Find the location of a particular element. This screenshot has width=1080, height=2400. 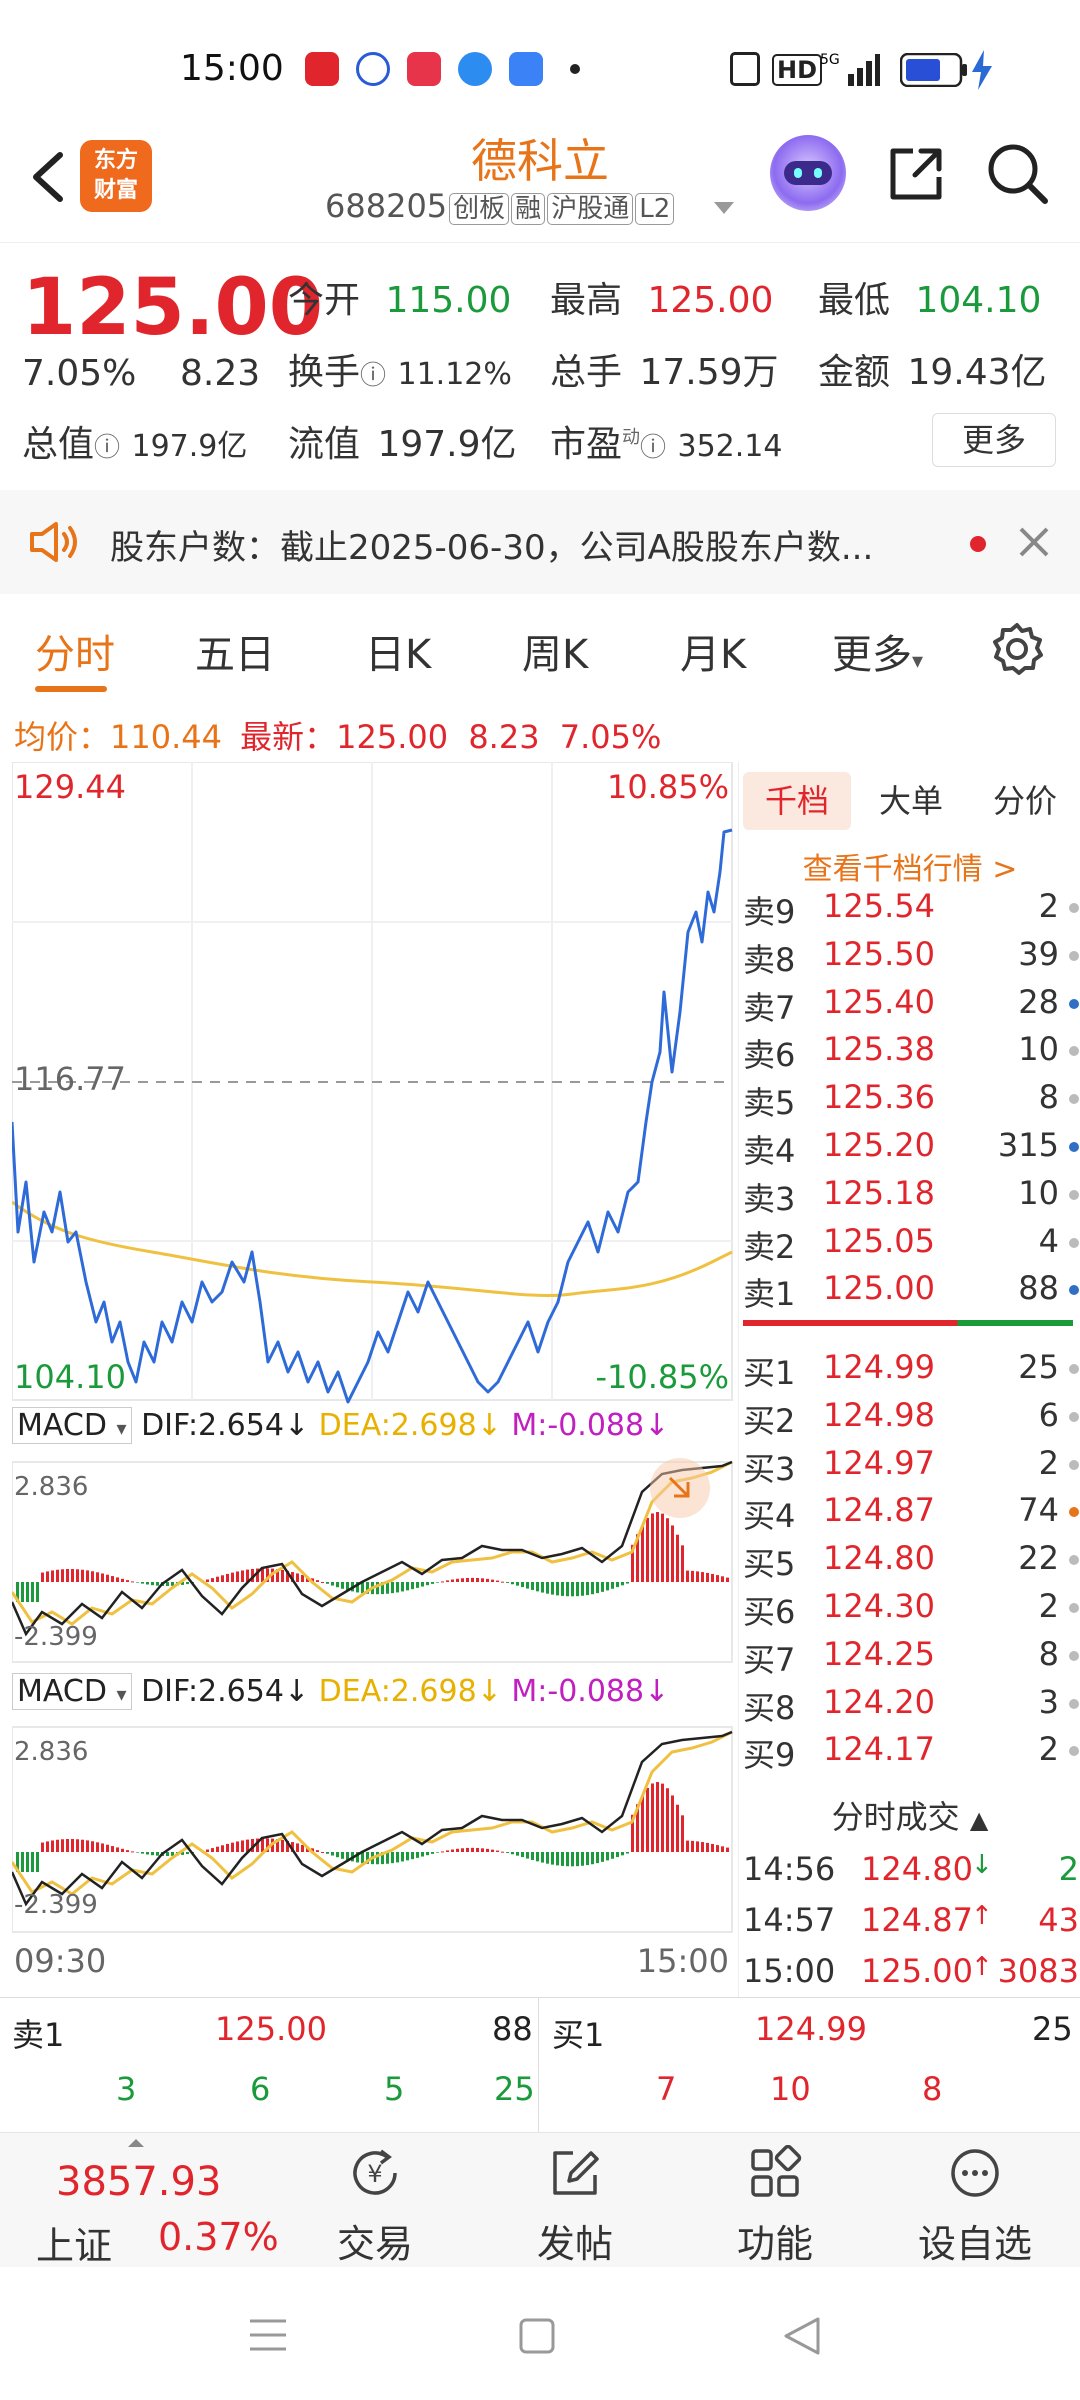

tab-daily-k: 日K is located at coordinates (398, 651).